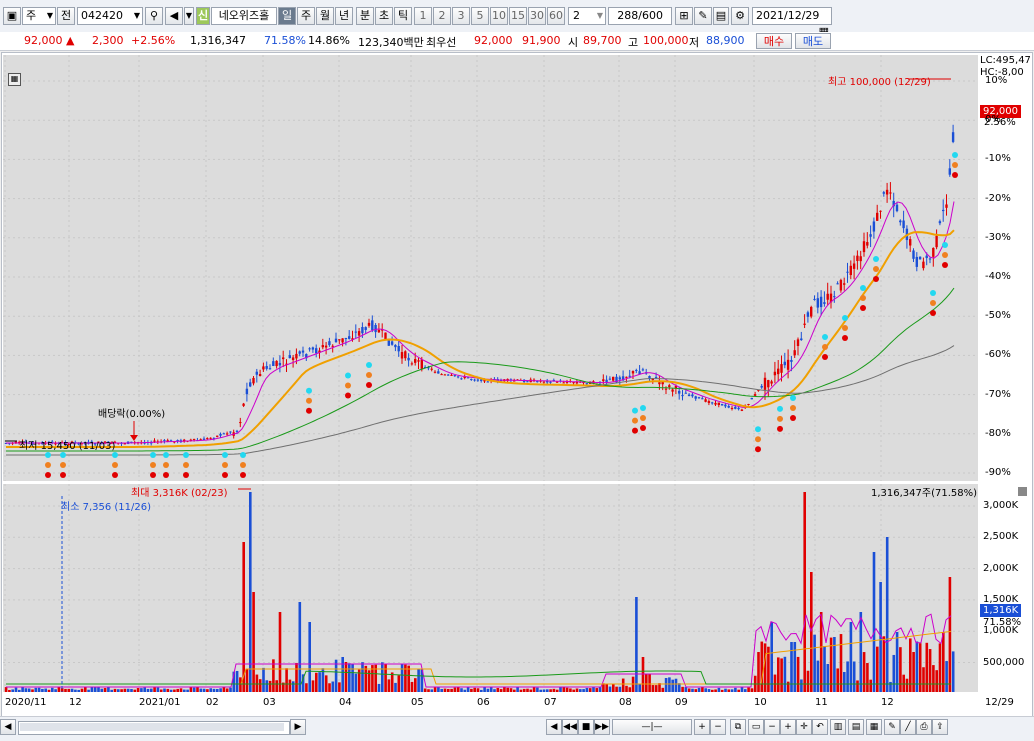 The width and height of the screenshot is (1034, 741). What do you see at coordinates (908, 727) in the screenshot?
I see `line-icon: ╱` at bounding box center [908, 727].